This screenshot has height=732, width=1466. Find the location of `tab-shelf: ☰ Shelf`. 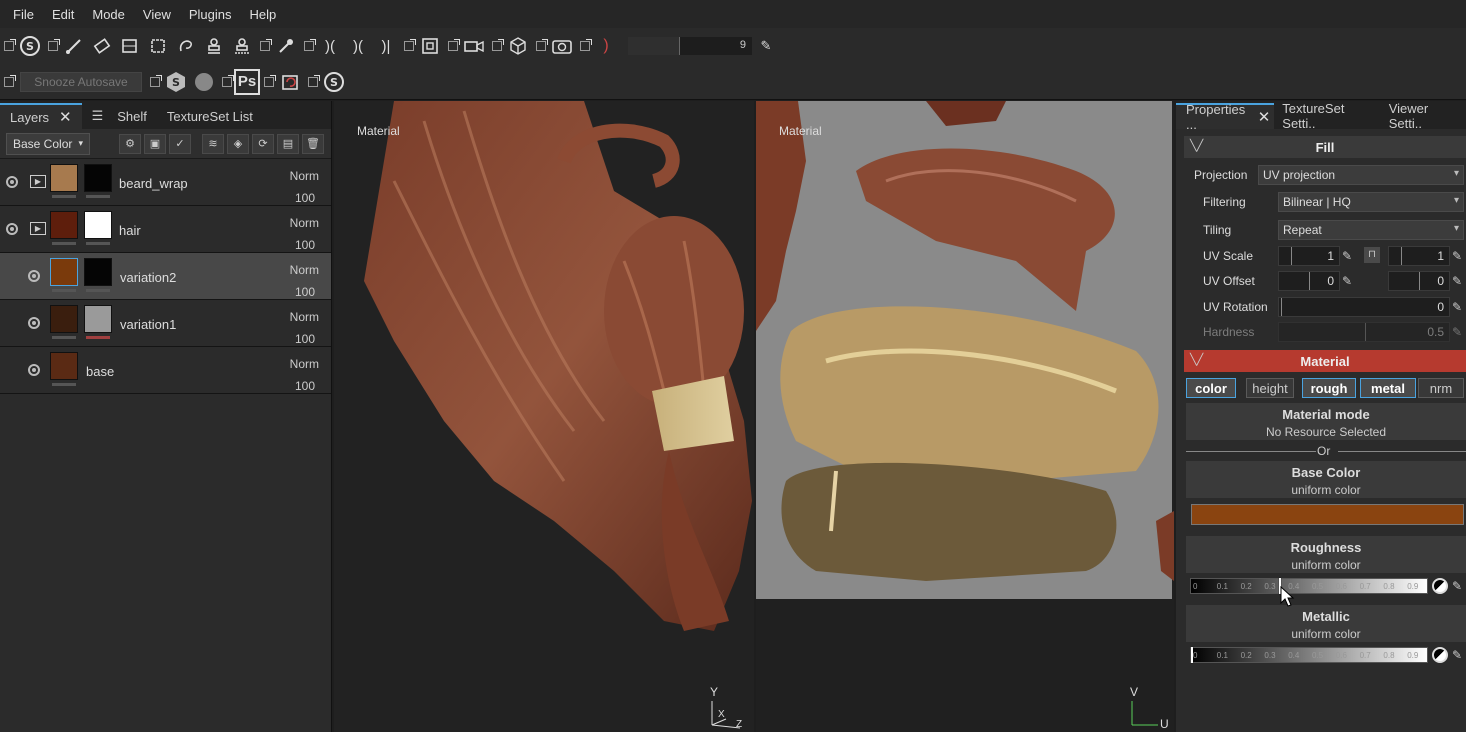

tab-shelf: ☰ Shelf is located at coordinates (119, 116).